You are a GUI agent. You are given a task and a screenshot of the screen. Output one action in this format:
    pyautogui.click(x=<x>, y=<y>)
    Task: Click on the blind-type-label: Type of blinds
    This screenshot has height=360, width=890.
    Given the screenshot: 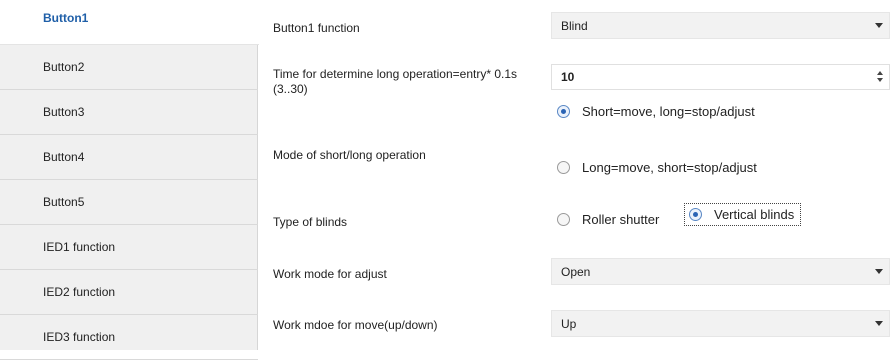 What is the action you would take?
    pyautogui.click(x=310, y=222)
    